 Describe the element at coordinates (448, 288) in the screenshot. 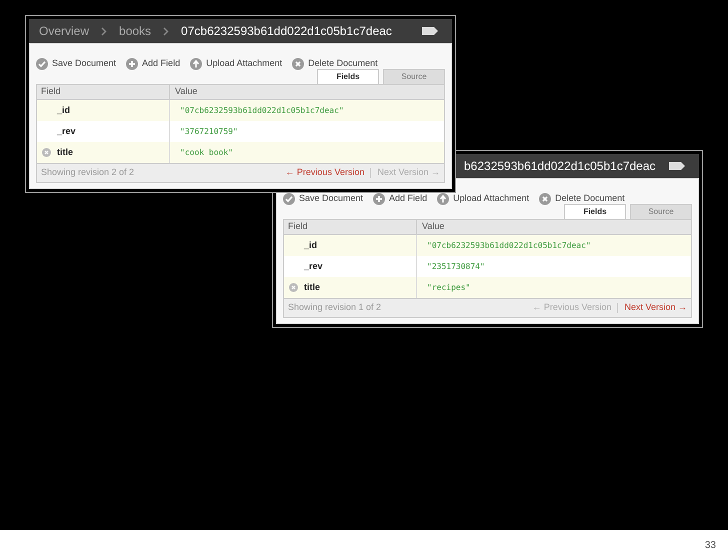

I see `field-value: "recipes"` at that location.